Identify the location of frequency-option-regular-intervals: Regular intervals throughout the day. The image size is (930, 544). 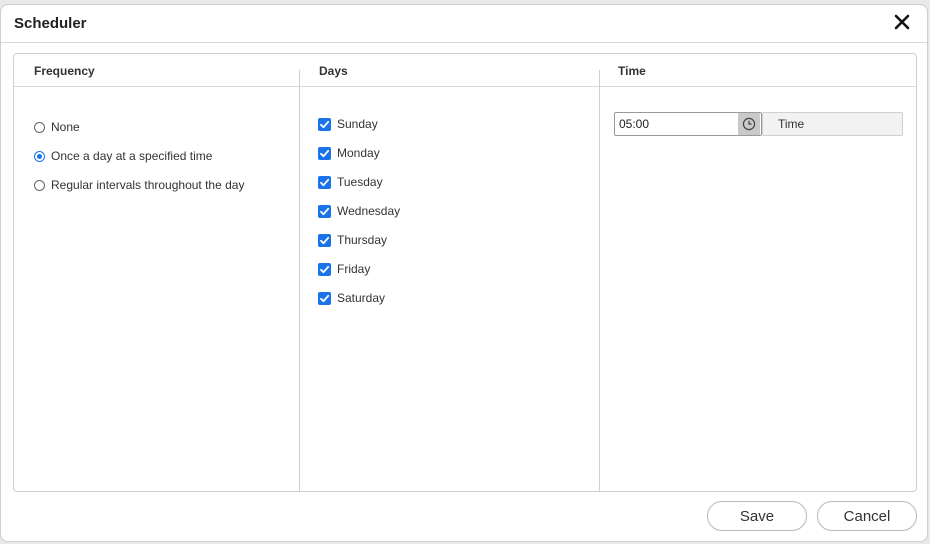
(139, 185).